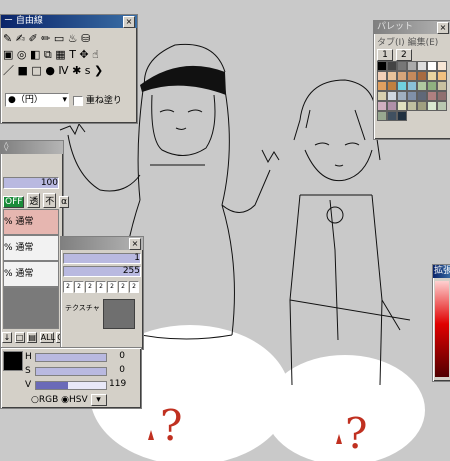 The image size is (450, 461). What do you see at coordinates (34, 200) in the screenshot?
I see `transparent-button: 透` at bounding box center [34, 200].